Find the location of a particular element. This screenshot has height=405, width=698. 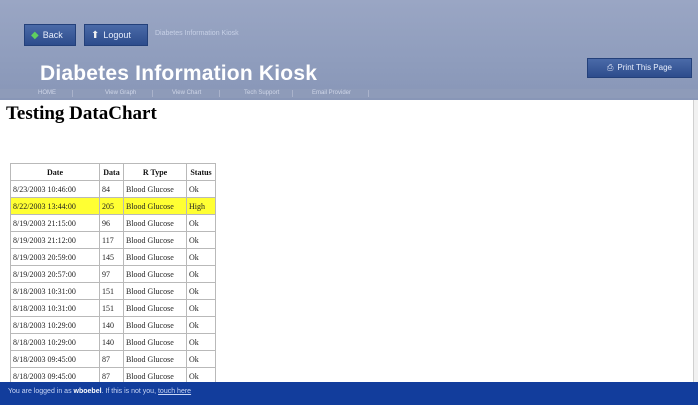

table-row: 8/19/2003 20:59:00 145 Blood Glucose Ok is located at coordinates (113, 257).